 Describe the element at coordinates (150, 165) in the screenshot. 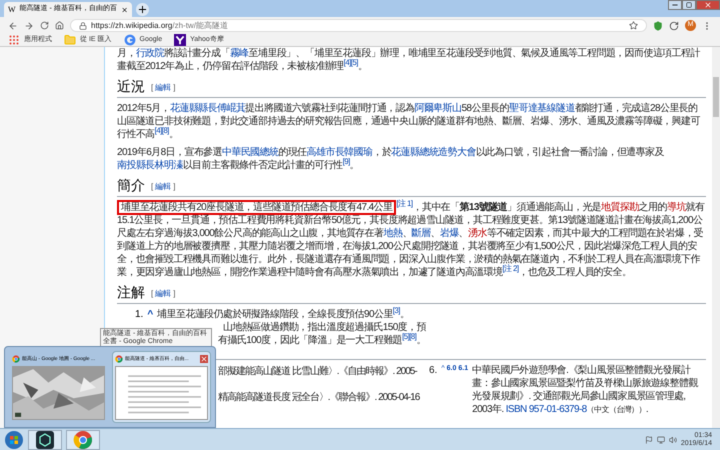

I see `link: 南投縣長林明溱` at that location.